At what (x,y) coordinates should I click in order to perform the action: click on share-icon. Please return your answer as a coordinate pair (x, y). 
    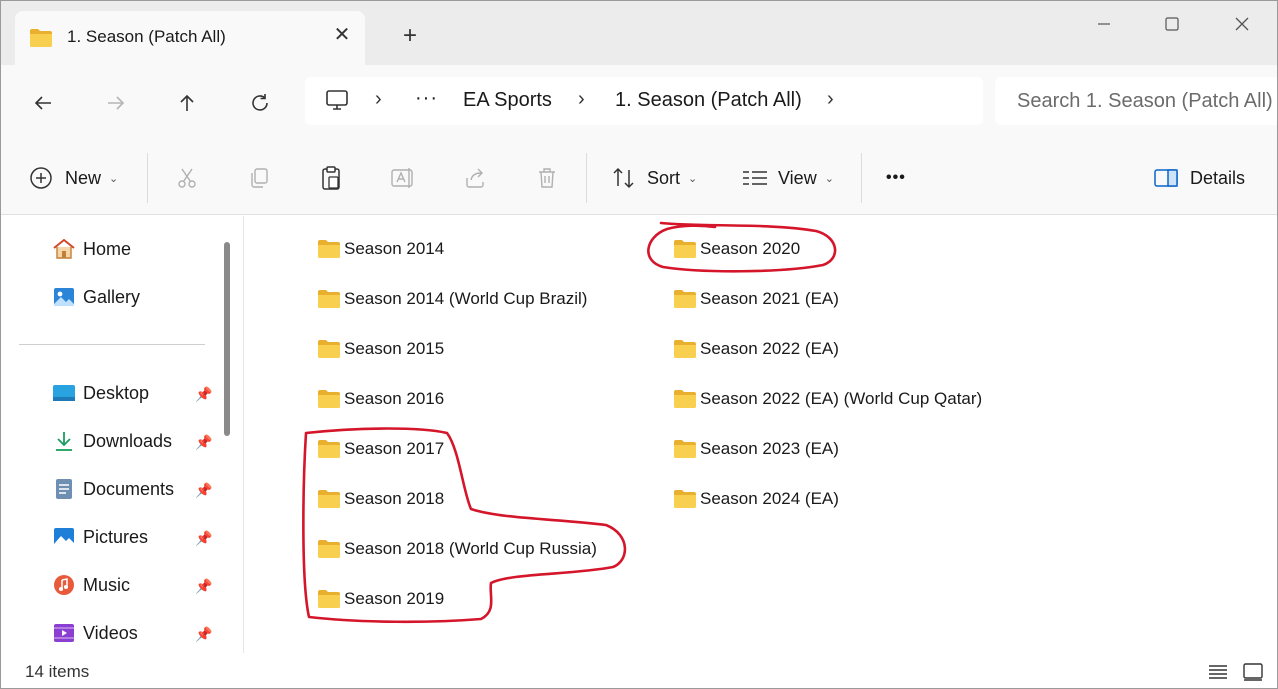
    Looking at the image, I should click on (475, 178).